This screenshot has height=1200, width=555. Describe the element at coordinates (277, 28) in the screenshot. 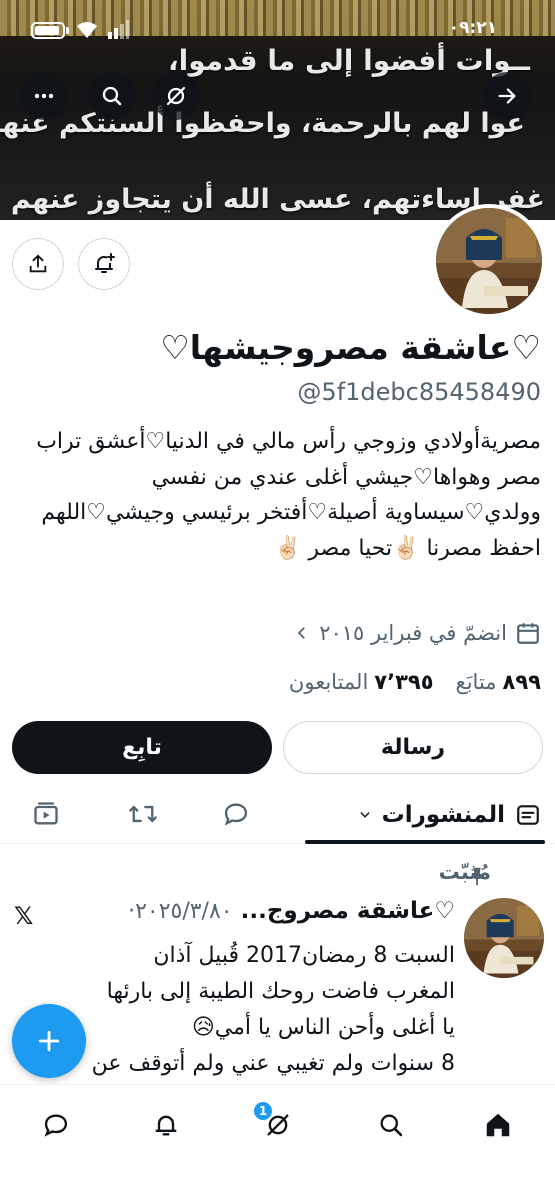

I see `status-bar: ٠٩:٢١` at that location.